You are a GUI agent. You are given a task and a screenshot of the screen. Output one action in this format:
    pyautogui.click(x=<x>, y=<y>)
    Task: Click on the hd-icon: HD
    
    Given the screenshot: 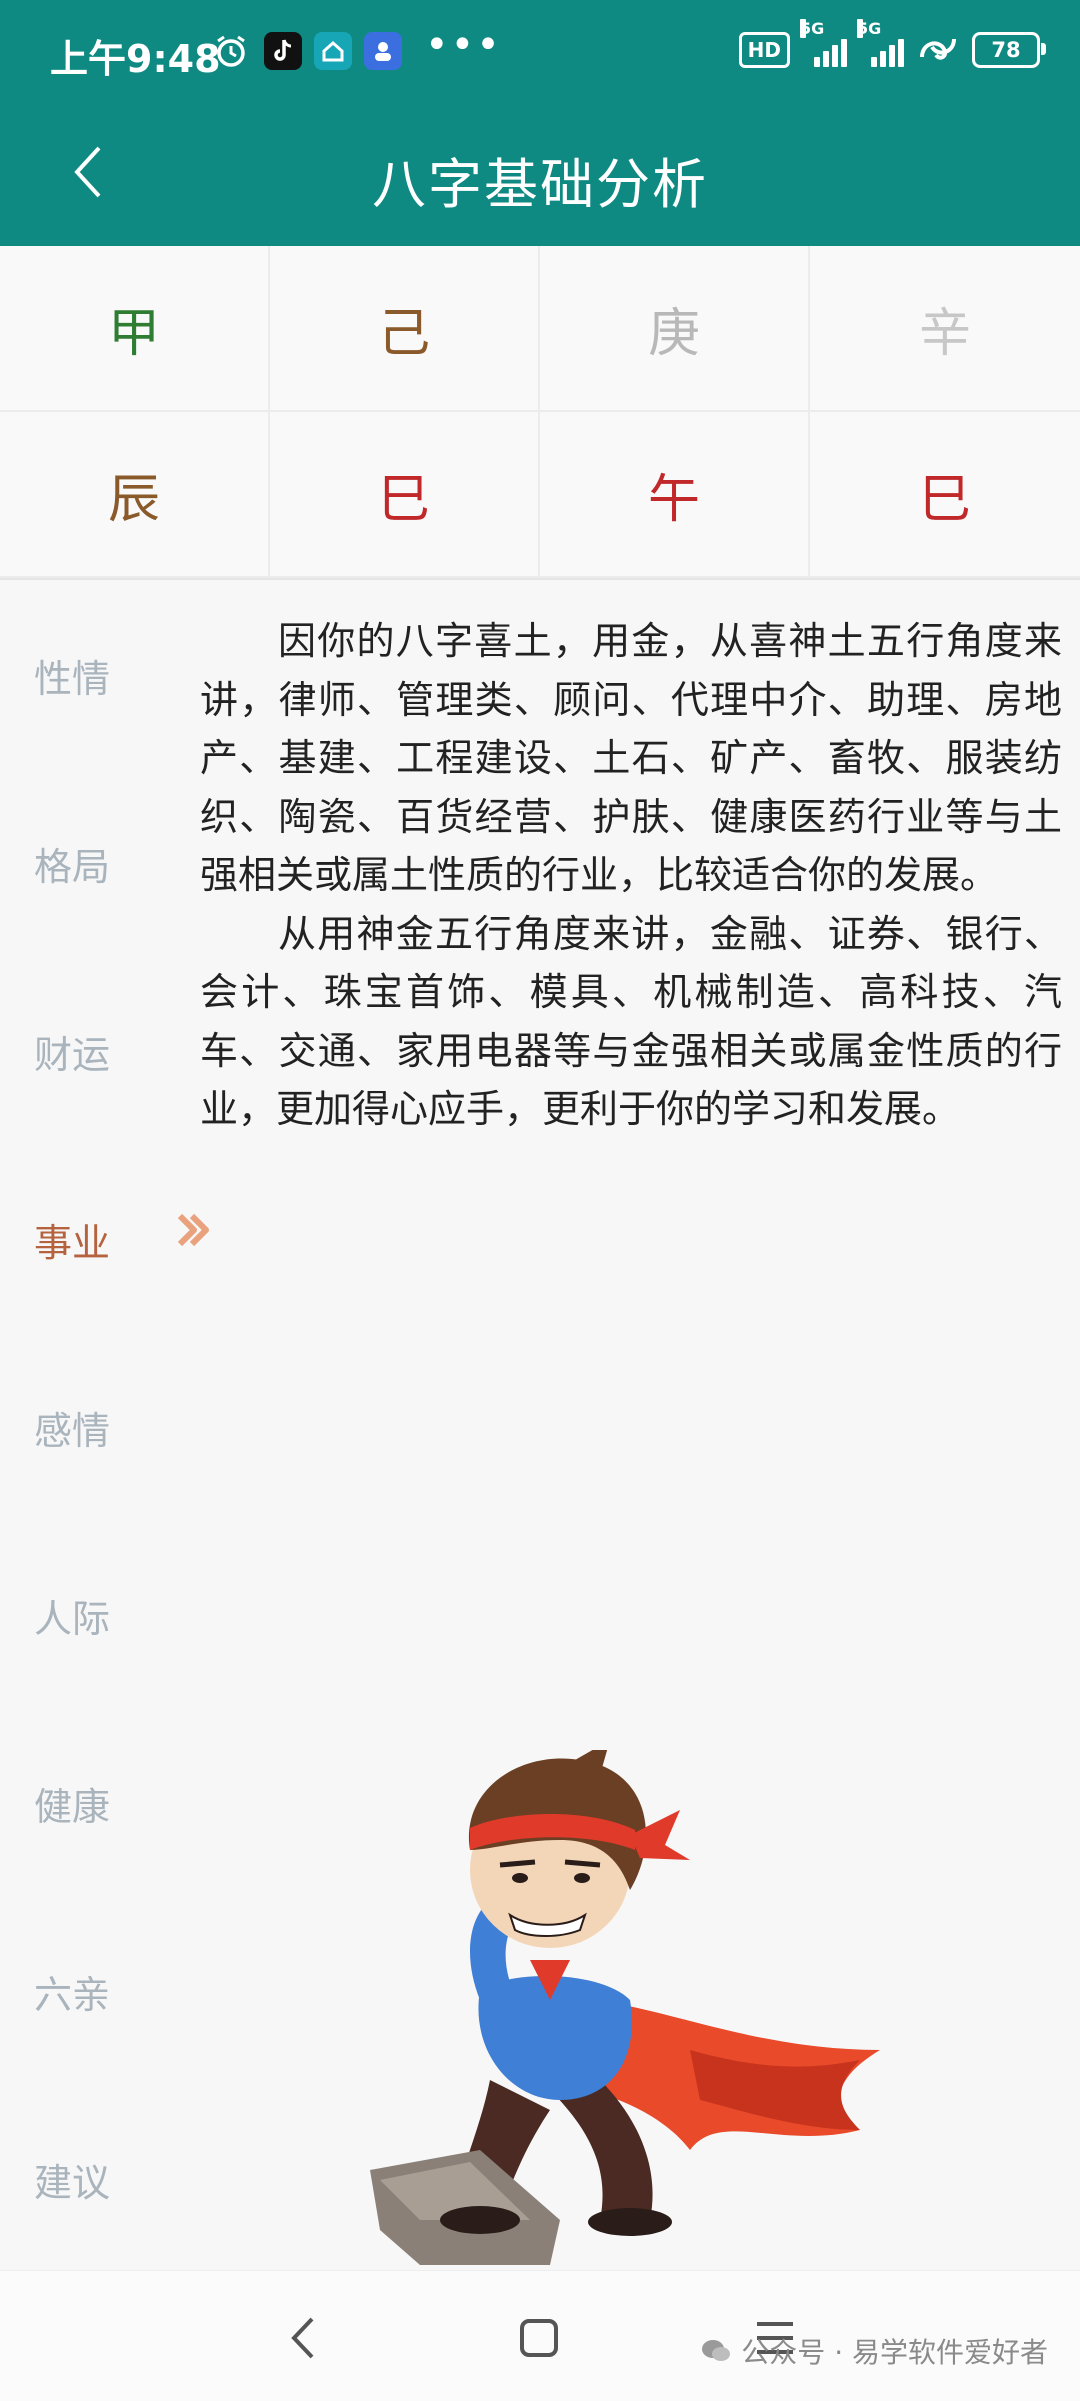 What is the action you would take?
    pyautogui.click(x=764, y=50)
    